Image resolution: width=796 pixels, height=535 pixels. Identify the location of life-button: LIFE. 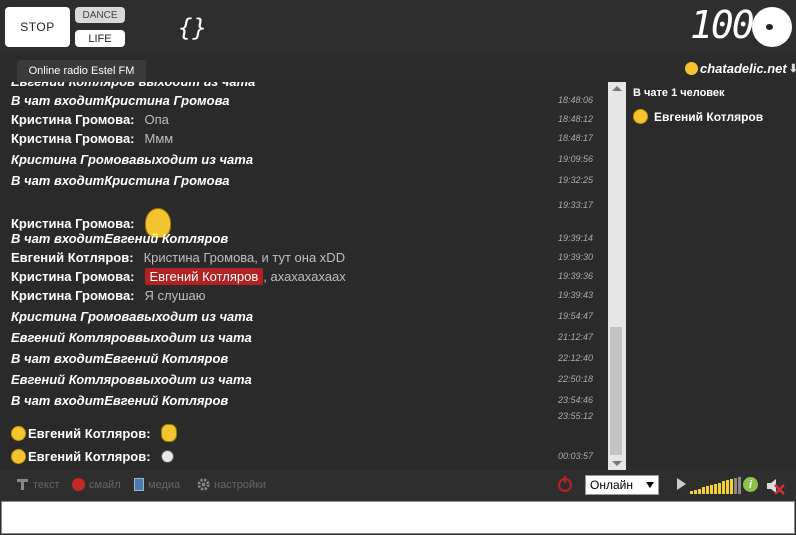
(100, 38).